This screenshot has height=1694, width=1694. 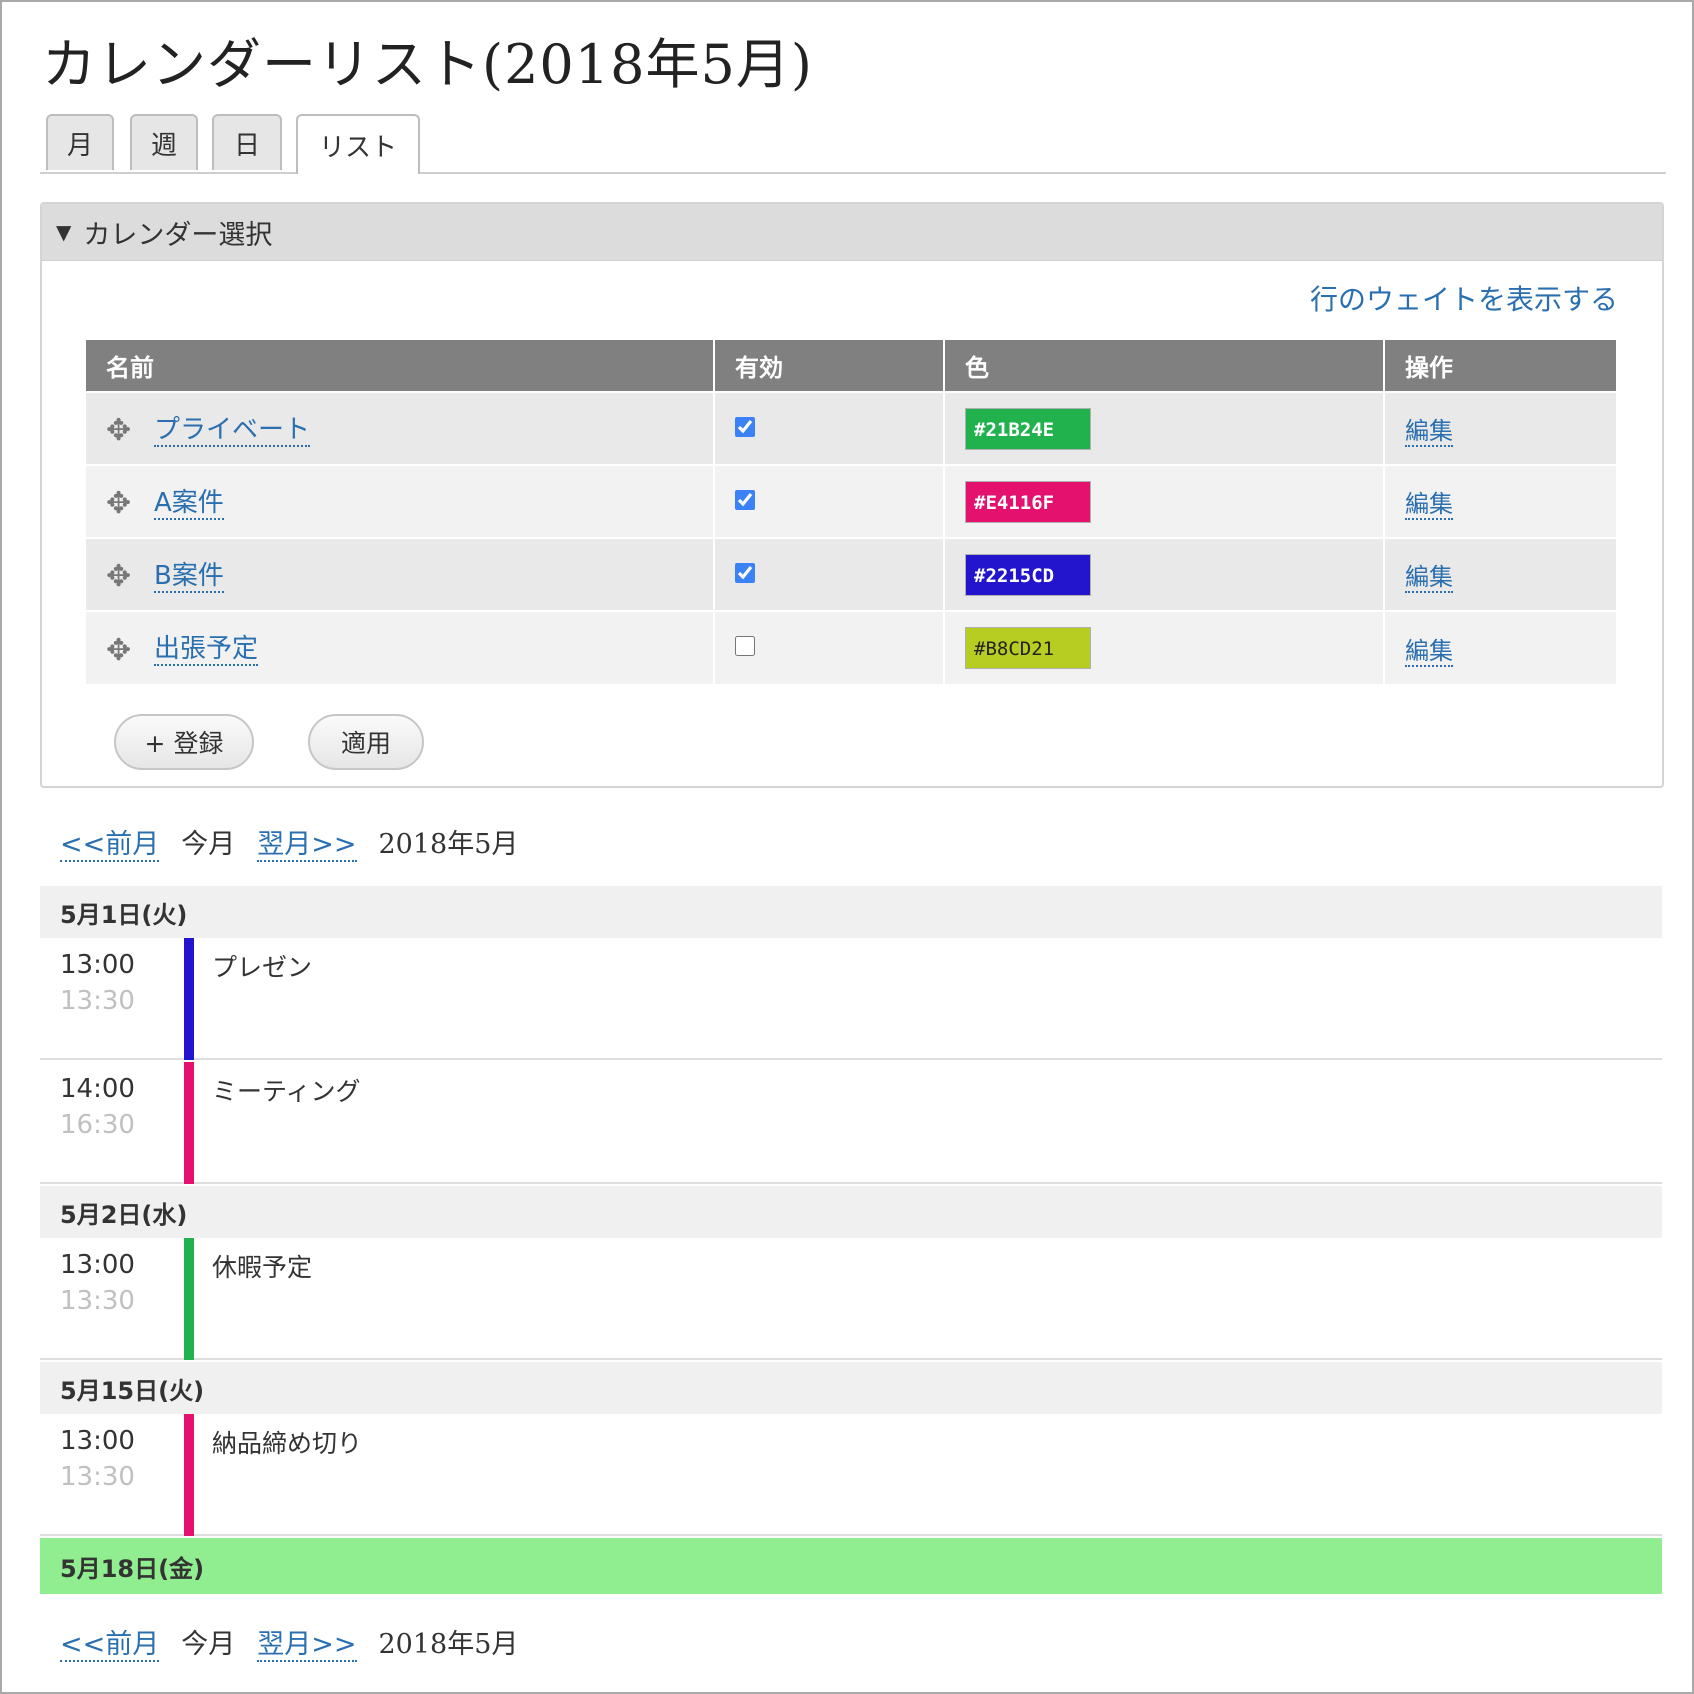 I want to click on tab-month: 月, so click(x=80, y=142).